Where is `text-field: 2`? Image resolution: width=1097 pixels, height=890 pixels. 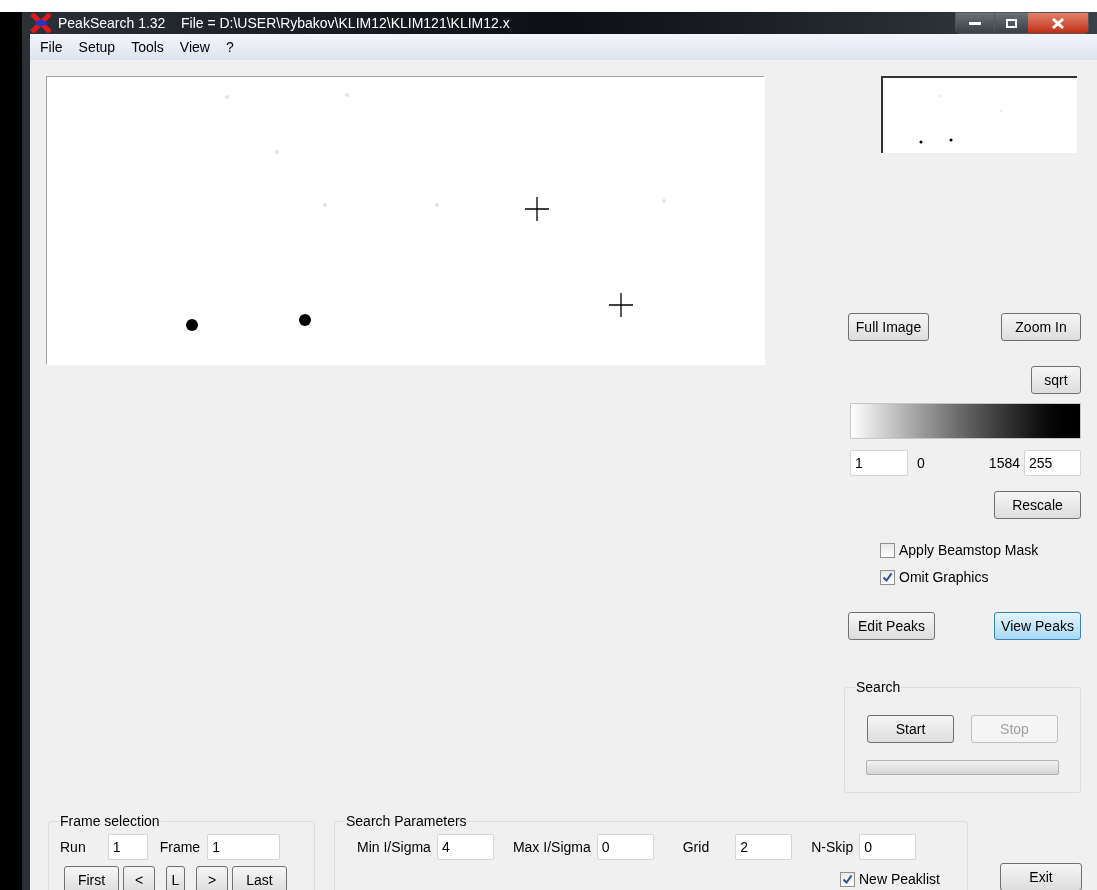 text-field: 2 is located at coordinates (764, 847).